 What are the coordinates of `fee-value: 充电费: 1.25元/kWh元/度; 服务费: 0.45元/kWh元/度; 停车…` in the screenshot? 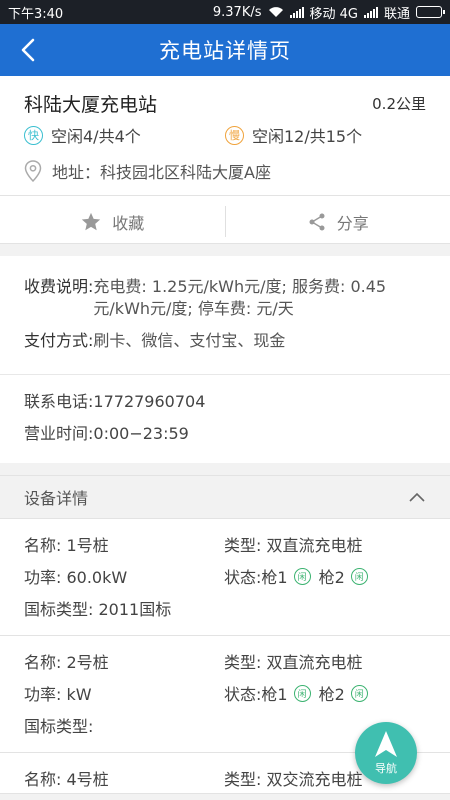 It's located at (240, 297).